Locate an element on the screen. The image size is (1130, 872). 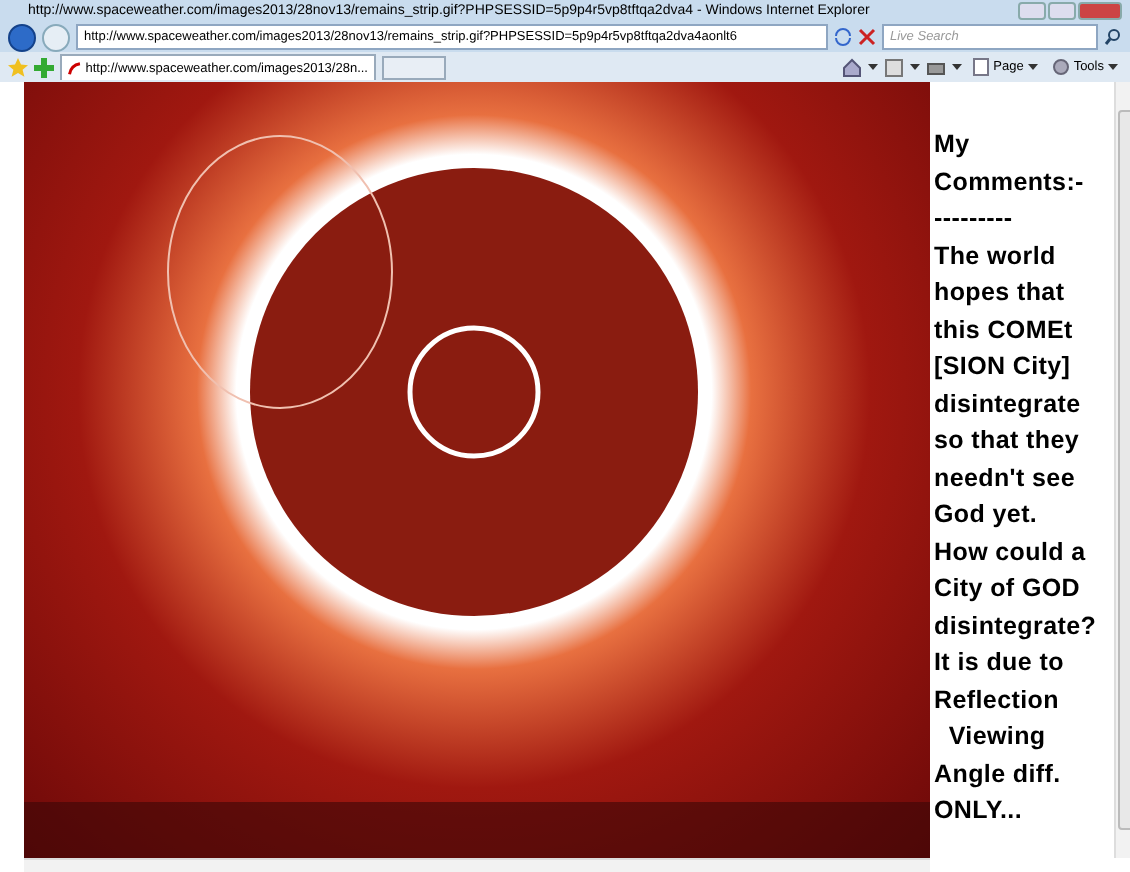
star-icon is located at coordinates (18, 67).